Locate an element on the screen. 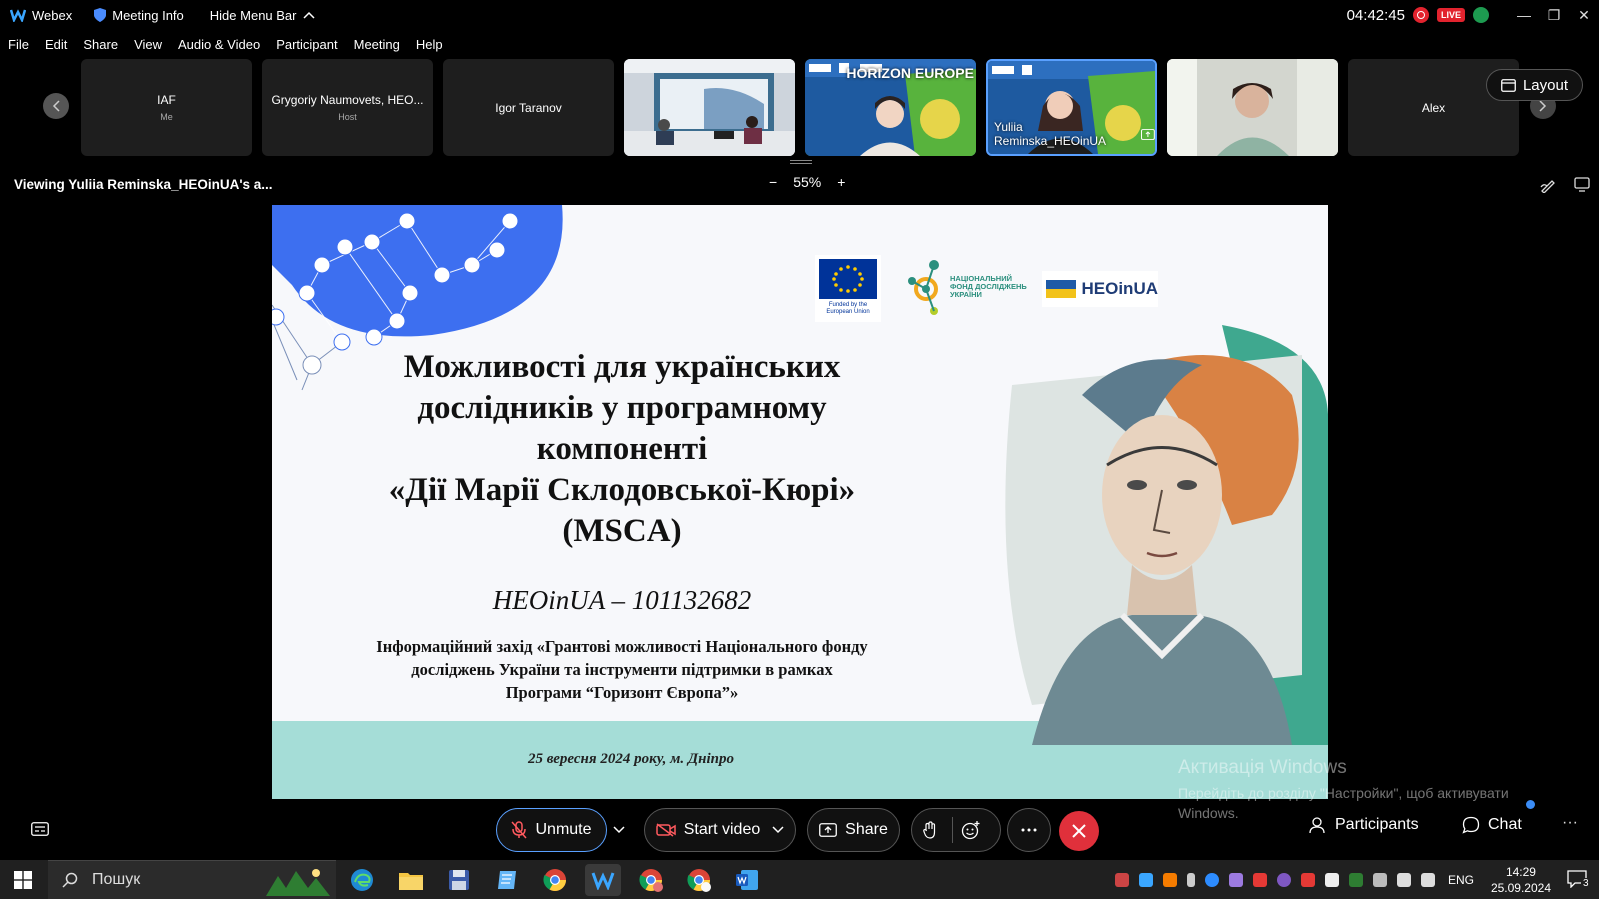 The width and height of the screenshot is (1599, 899). audio-options-dropdown is located at coordinates (619, 830).